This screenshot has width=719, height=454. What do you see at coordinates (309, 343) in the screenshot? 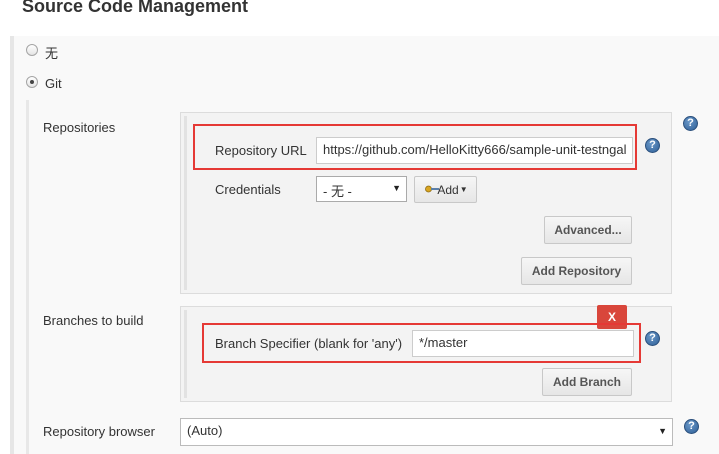
I see `branch-specifier-label: Branch Specifier (blank for 'any')` at bounding box center [309, 343].